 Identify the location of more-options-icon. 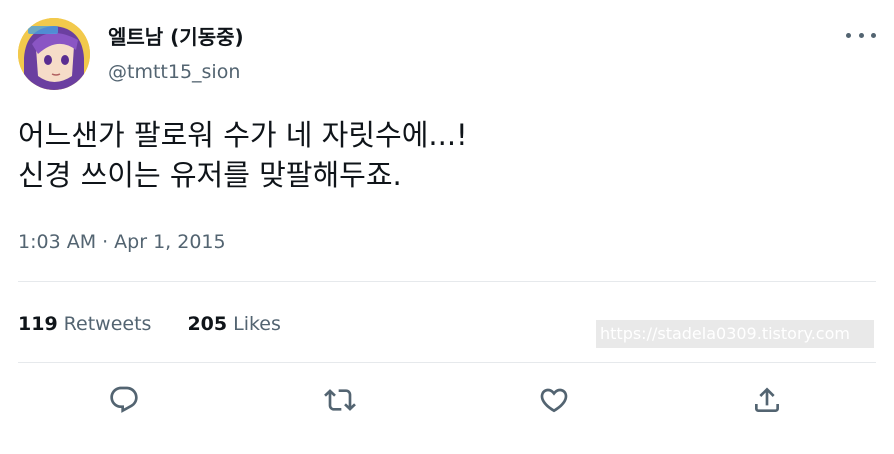
(861, 35).